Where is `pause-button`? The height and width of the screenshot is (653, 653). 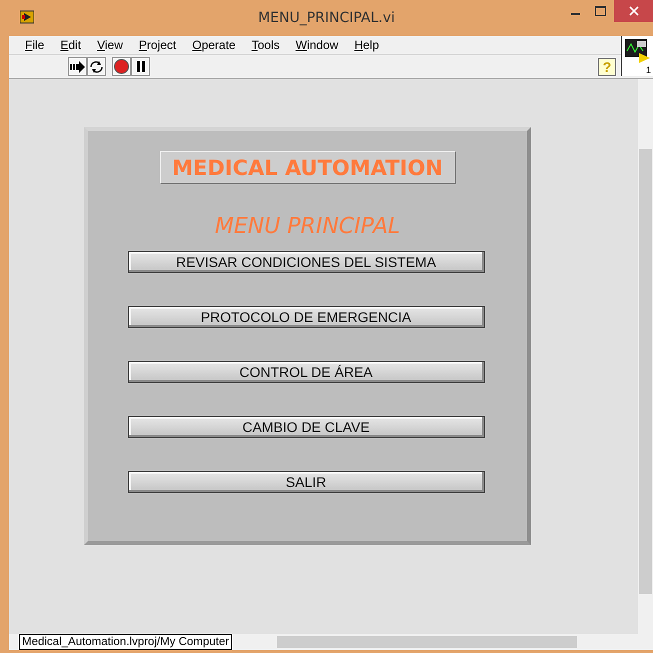
pause-button is located at coordinates (140, 66).